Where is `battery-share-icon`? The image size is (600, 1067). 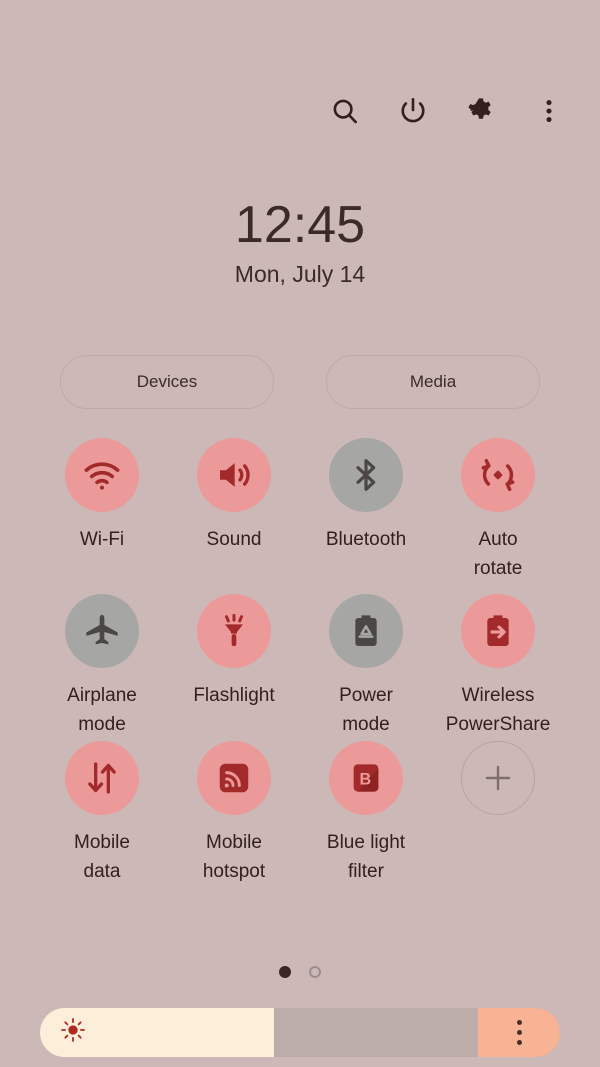 battery-share-icon is located at coordinates (498, 631).